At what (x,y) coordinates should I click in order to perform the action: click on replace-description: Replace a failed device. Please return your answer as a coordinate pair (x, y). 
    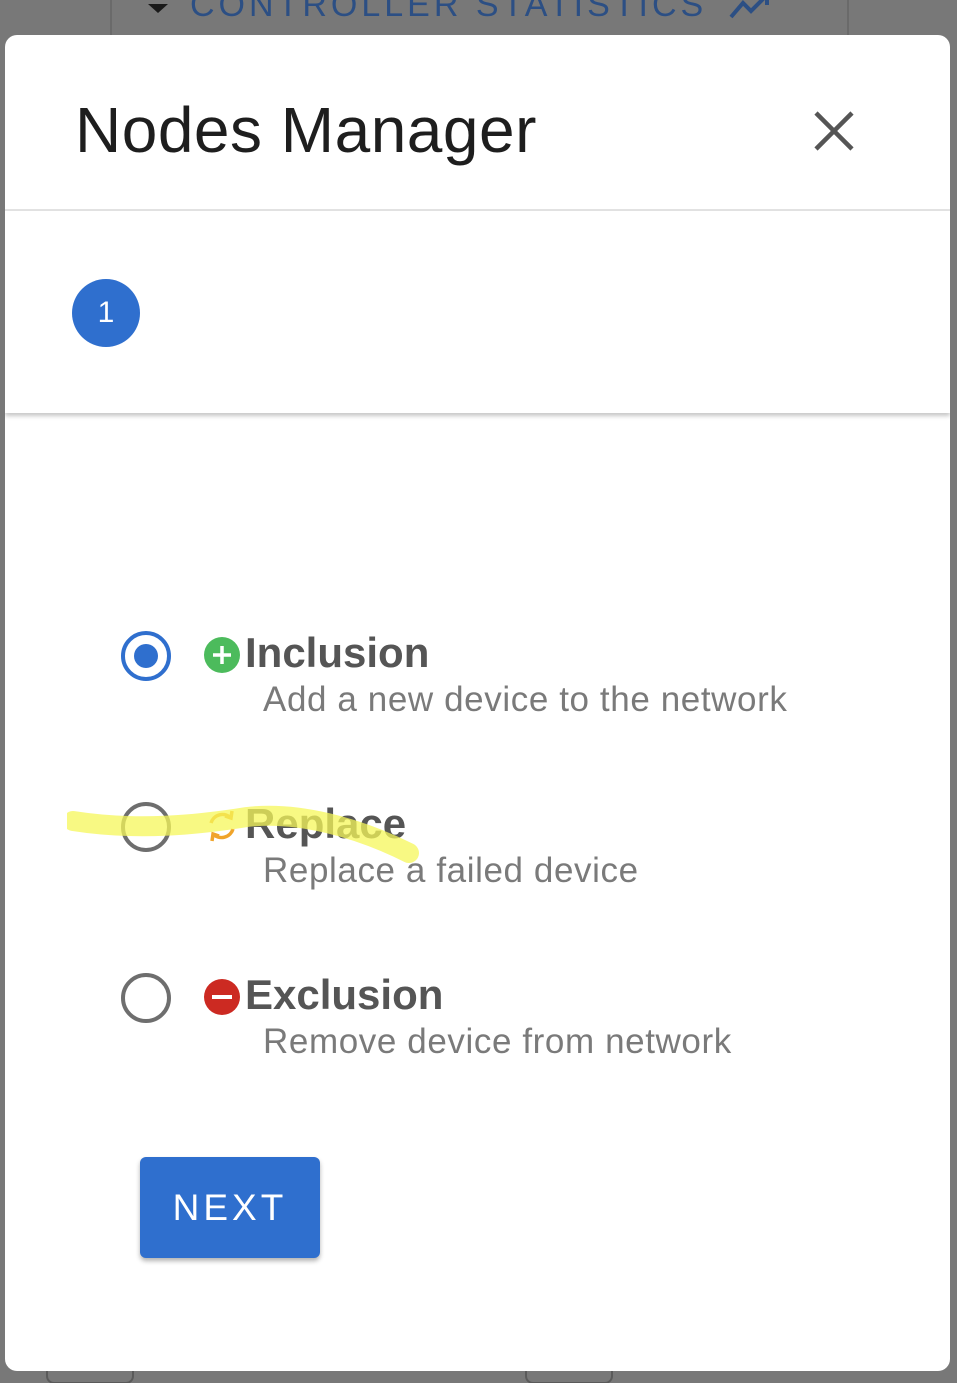
    Looking at the image, I should click on (451, 870).